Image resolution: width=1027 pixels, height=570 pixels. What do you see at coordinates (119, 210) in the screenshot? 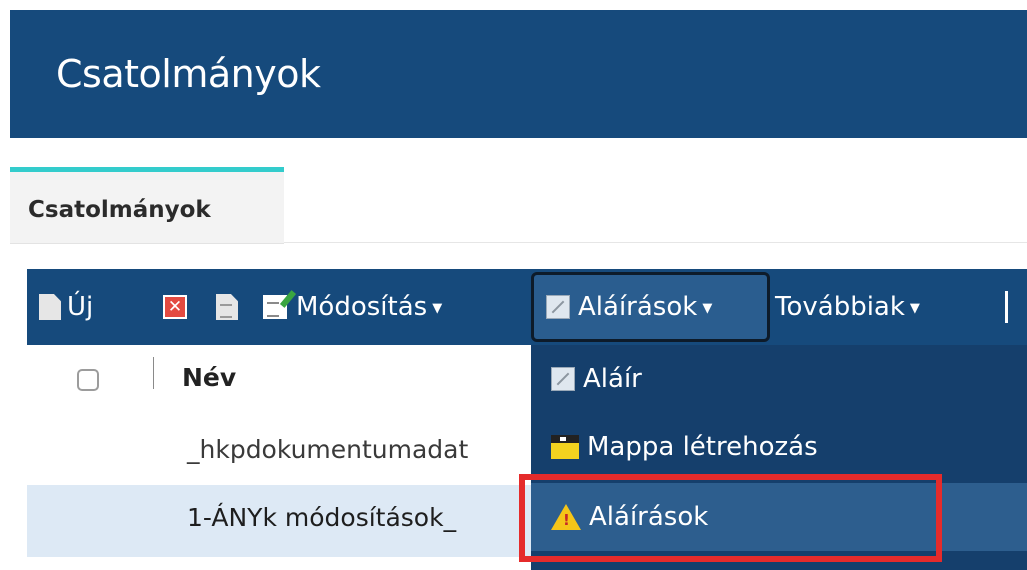
I see `tab-label: Csatolmányok` at bounding box center [119, 210].